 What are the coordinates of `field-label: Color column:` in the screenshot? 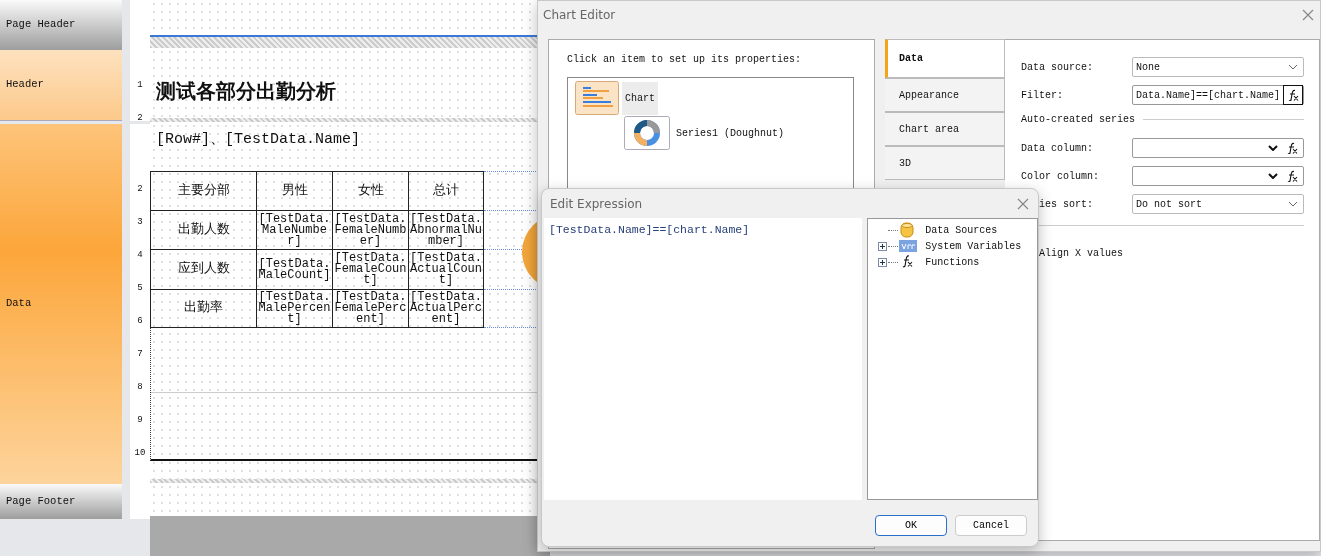 It's located at (1060, 176).